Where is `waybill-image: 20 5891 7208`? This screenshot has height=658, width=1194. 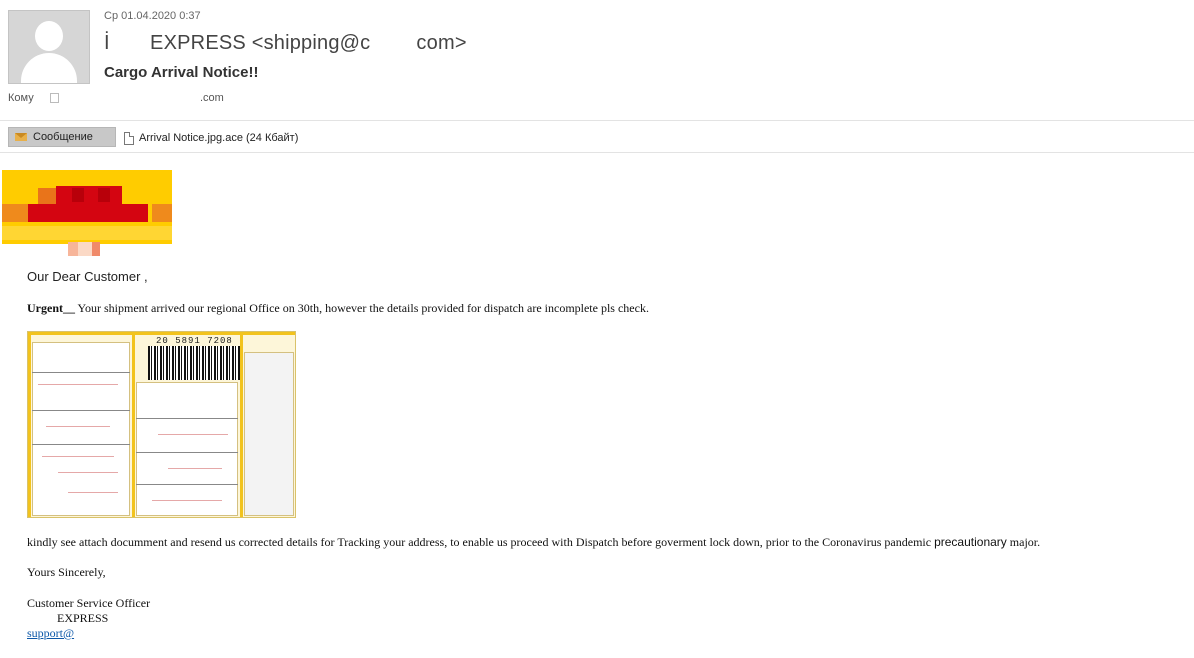 waybill-image: 20 5891 7208 is located at coordinates (161, 424).